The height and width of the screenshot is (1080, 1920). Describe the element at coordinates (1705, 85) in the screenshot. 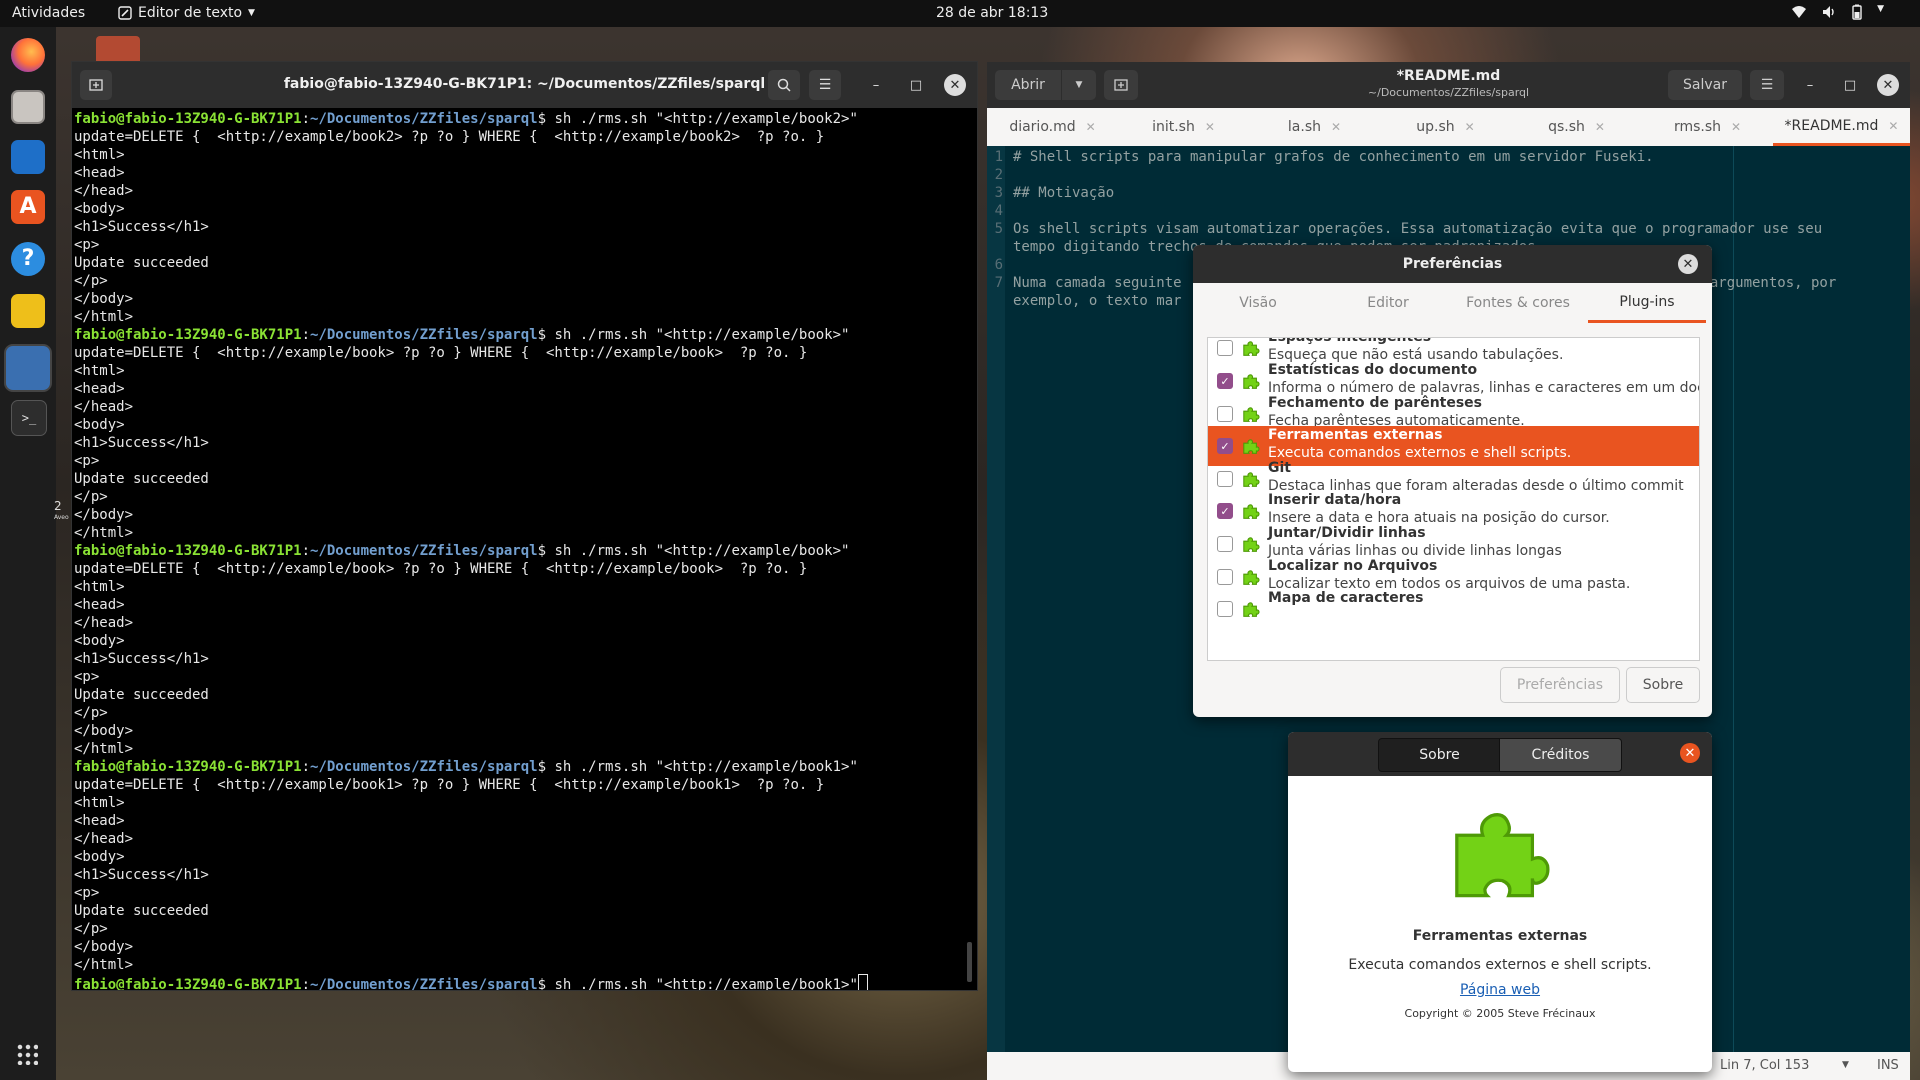

I see `save-button: Salvar` at that location.